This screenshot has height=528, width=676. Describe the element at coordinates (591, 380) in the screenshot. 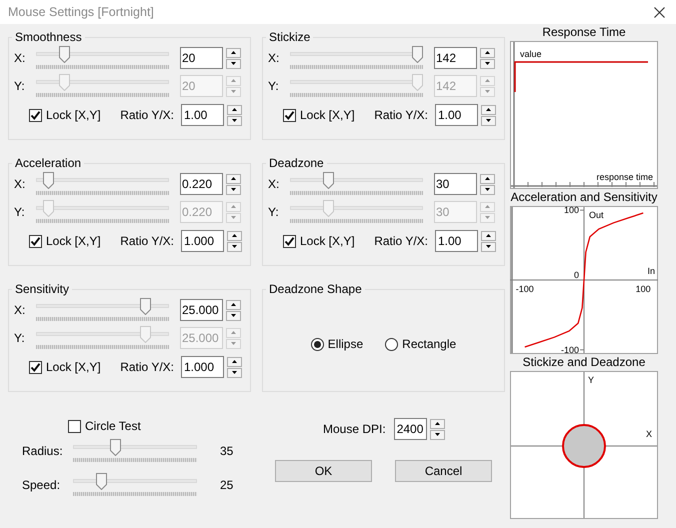

I see `axis-label: Y` at that location.